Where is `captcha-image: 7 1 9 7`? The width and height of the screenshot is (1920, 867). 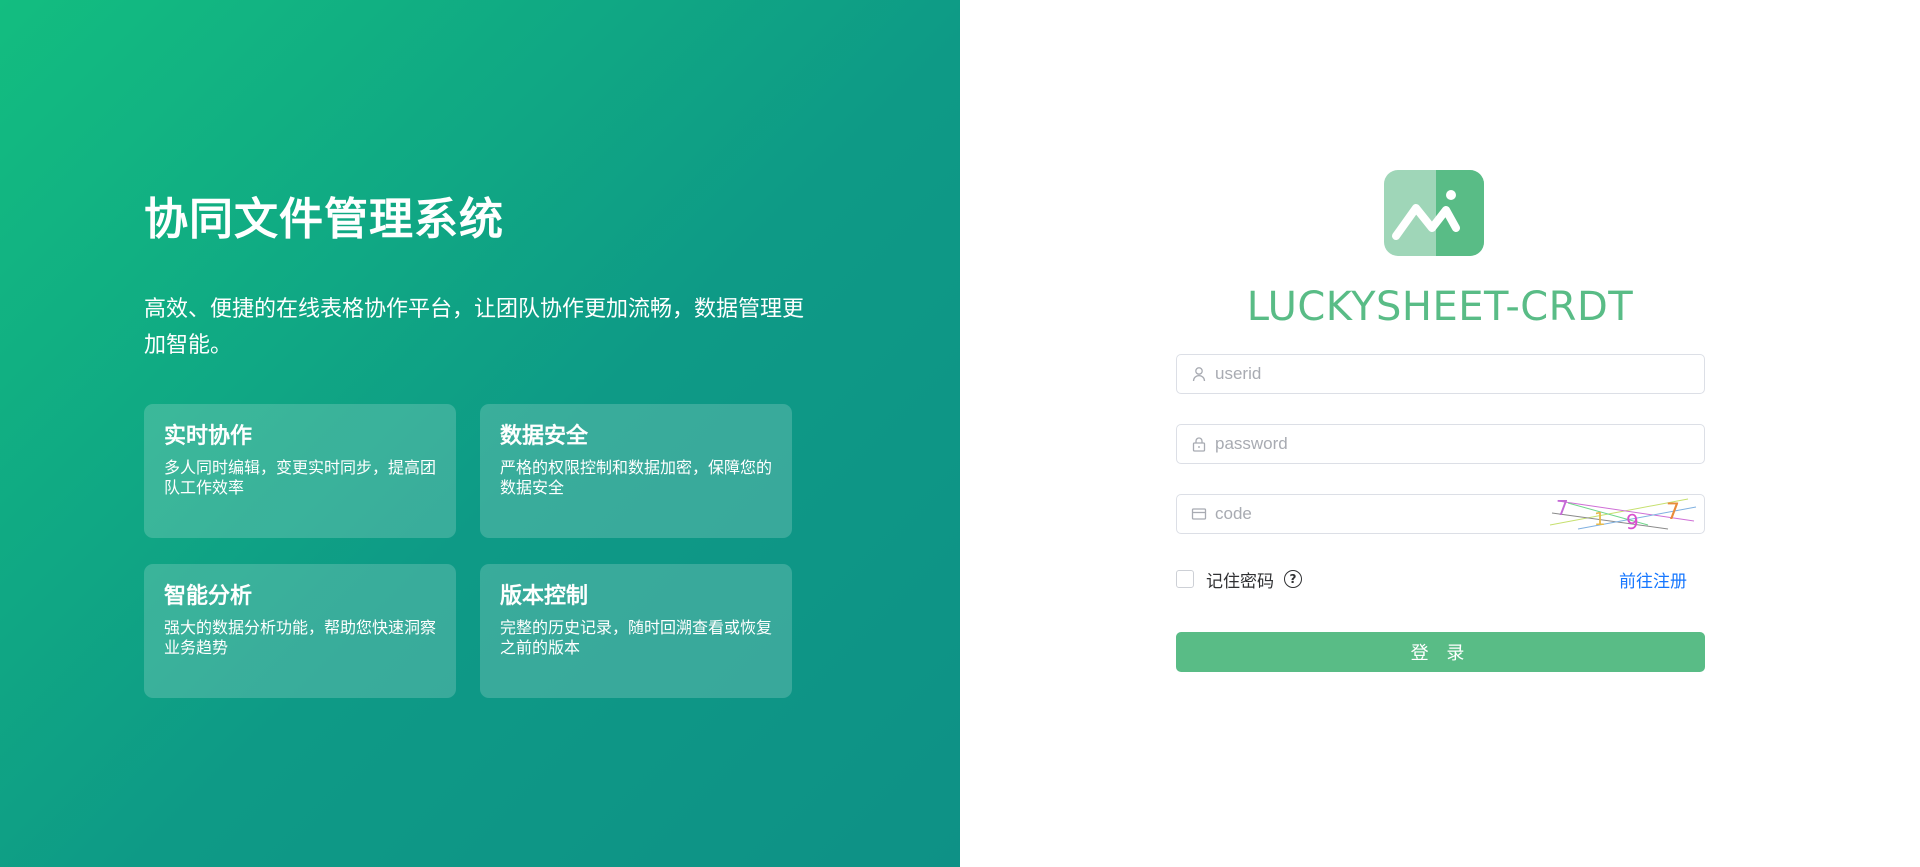
captcha-image: 7 1 9 7 is located at coordinates (1623, 514).